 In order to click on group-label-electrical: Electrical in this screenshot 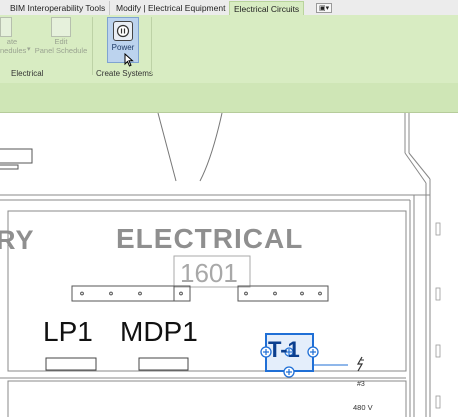, I will do `click(27, 73)`.